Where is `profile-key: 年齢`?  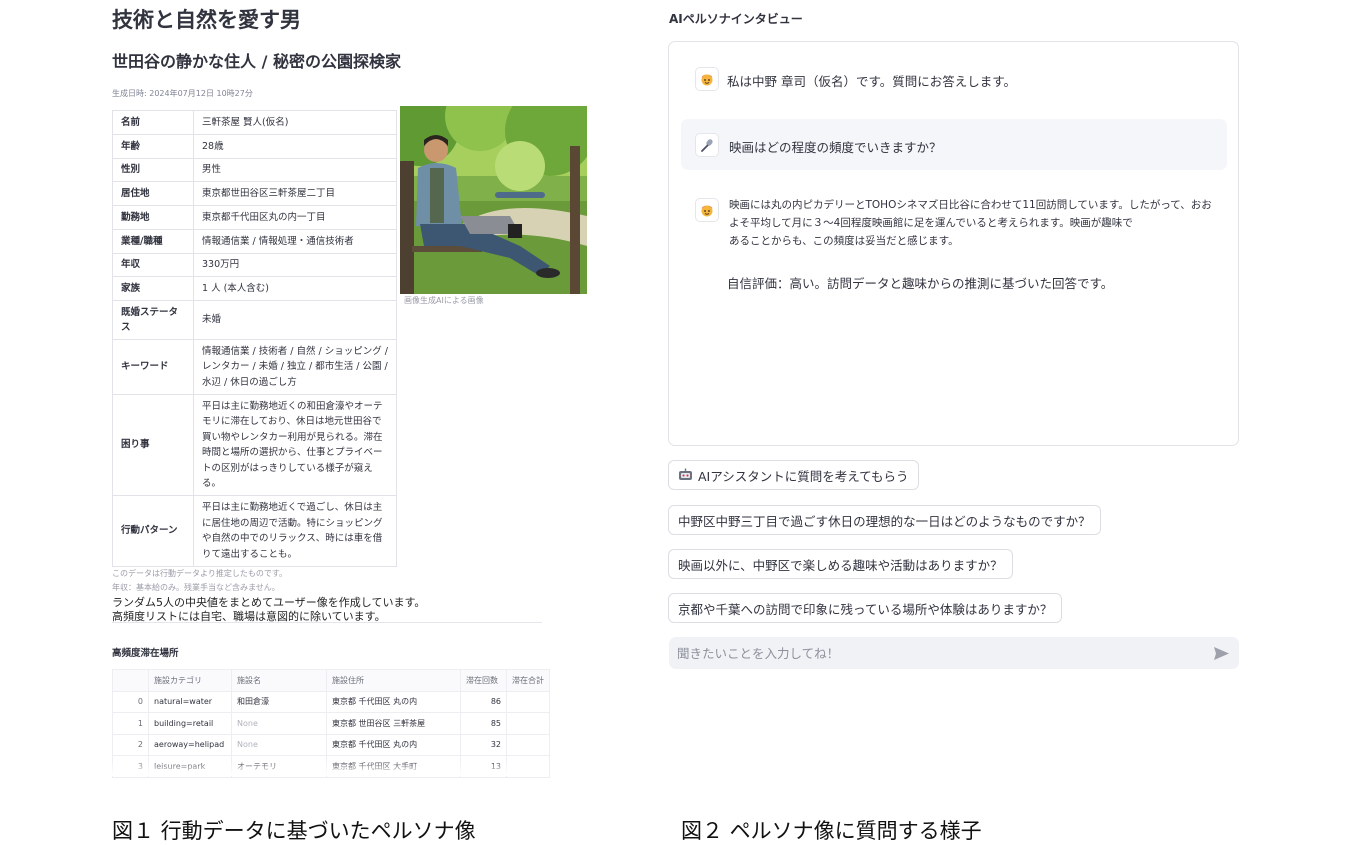
profile-key: 年齢 is located at coordinates (153, 146).